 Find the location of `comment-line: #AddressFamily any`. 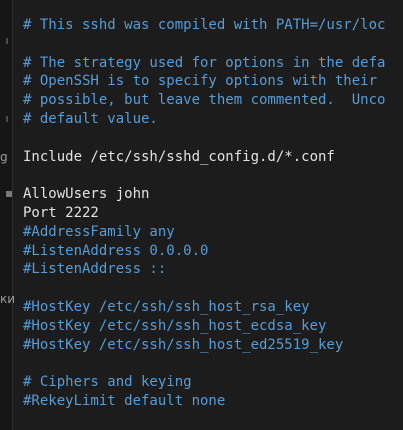

comment-line: #AddressFamily any is located at coordinates (213, 232).